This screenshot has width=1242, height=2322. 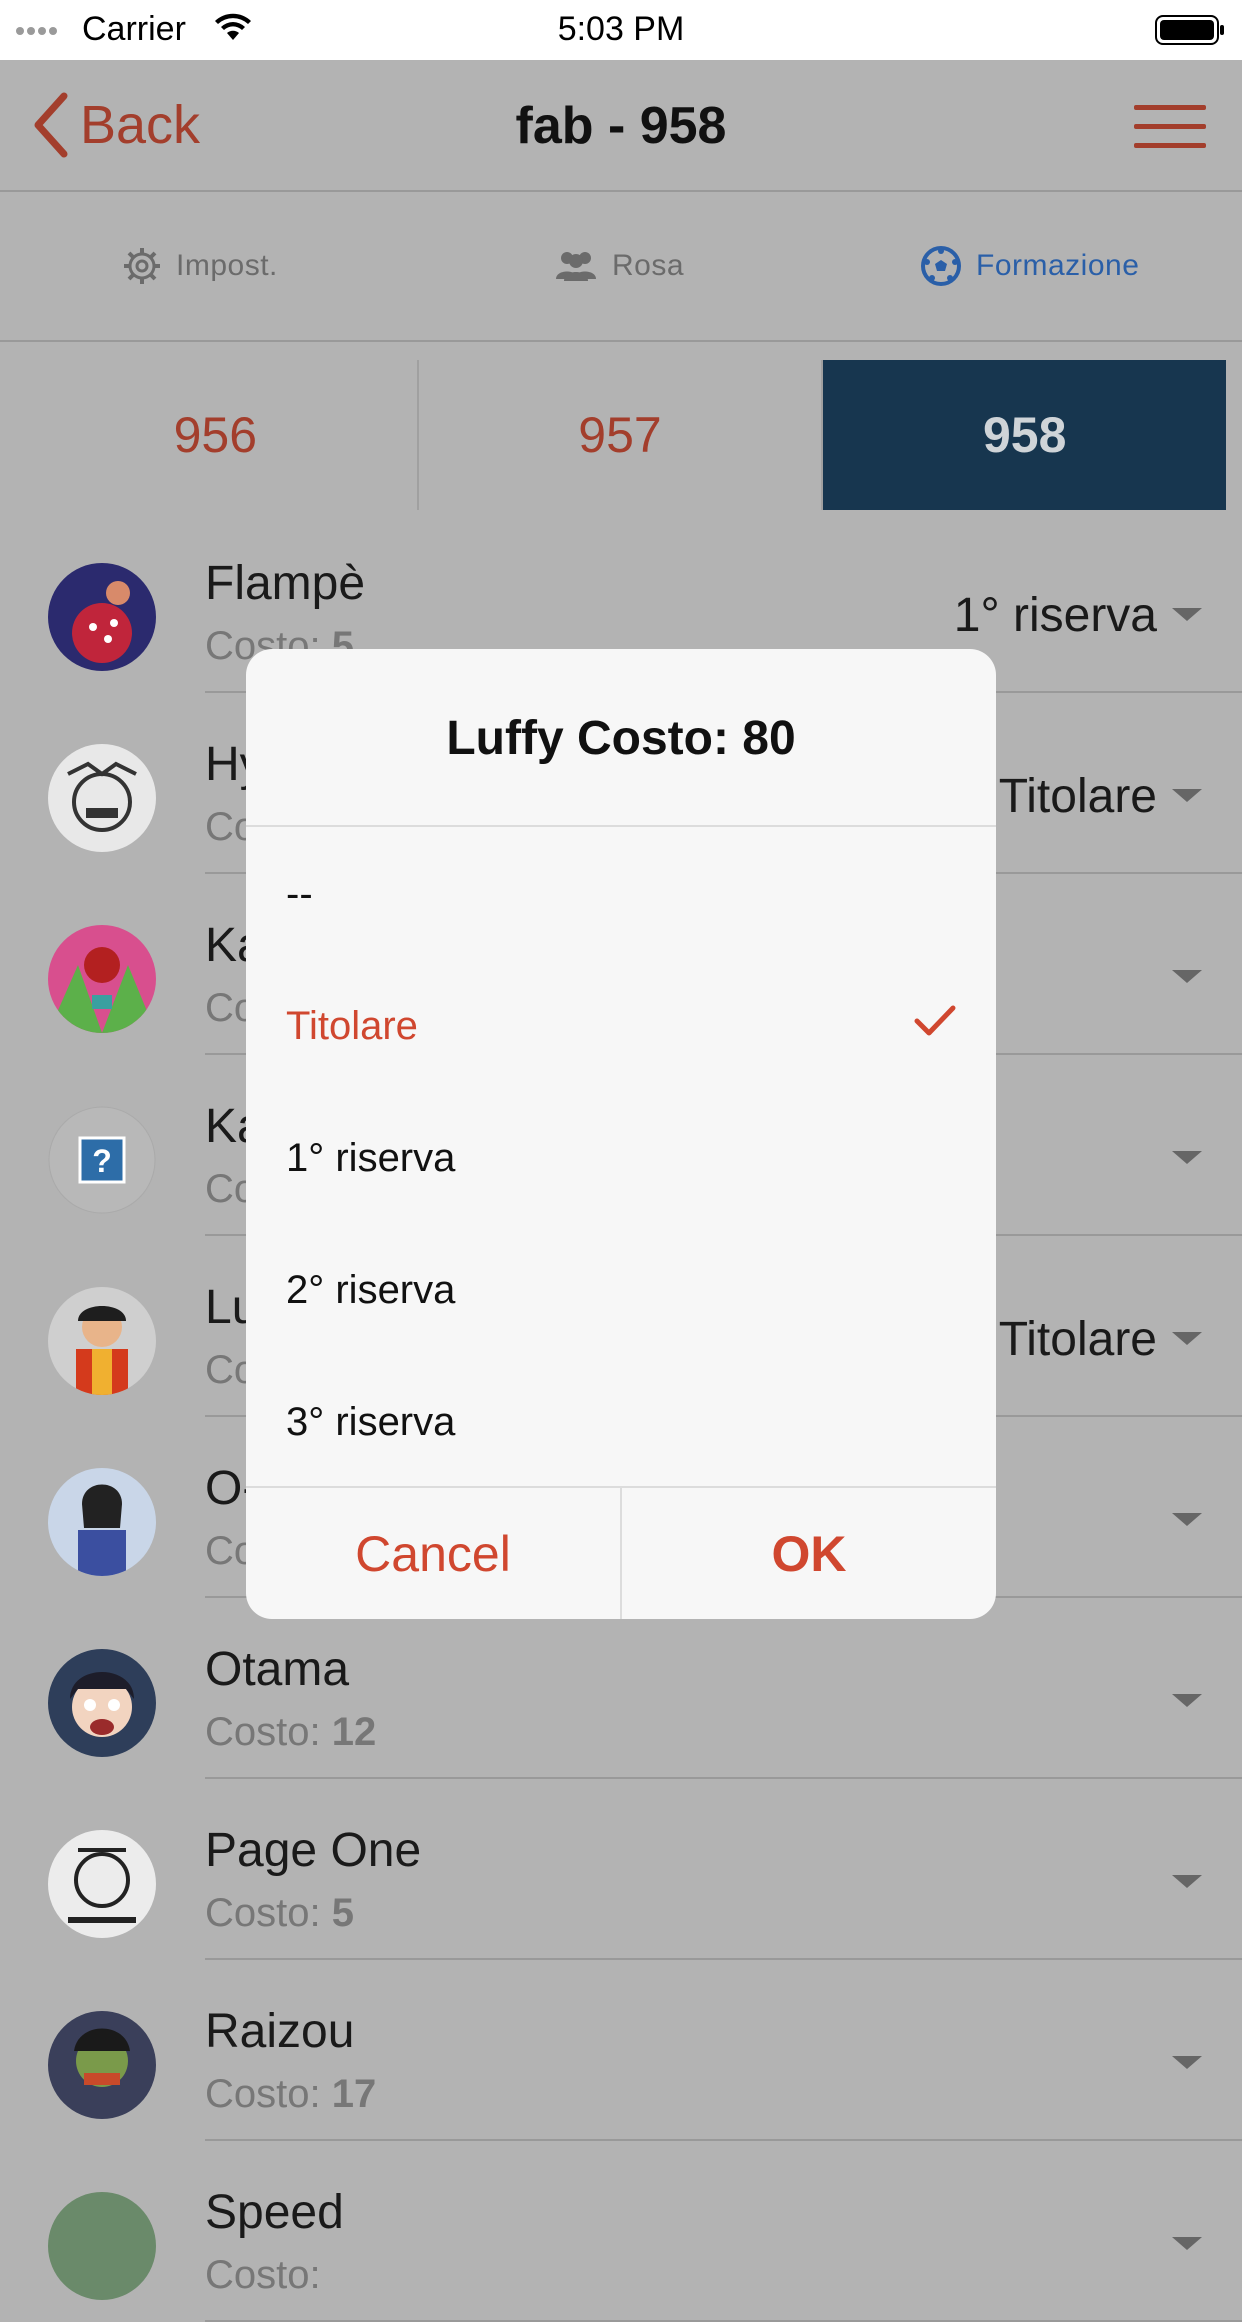 What do you see at coordinates (291, 2094) in the screenshot?
I see `player-cost: Costo: 17` at bounding box center [291, 2094].